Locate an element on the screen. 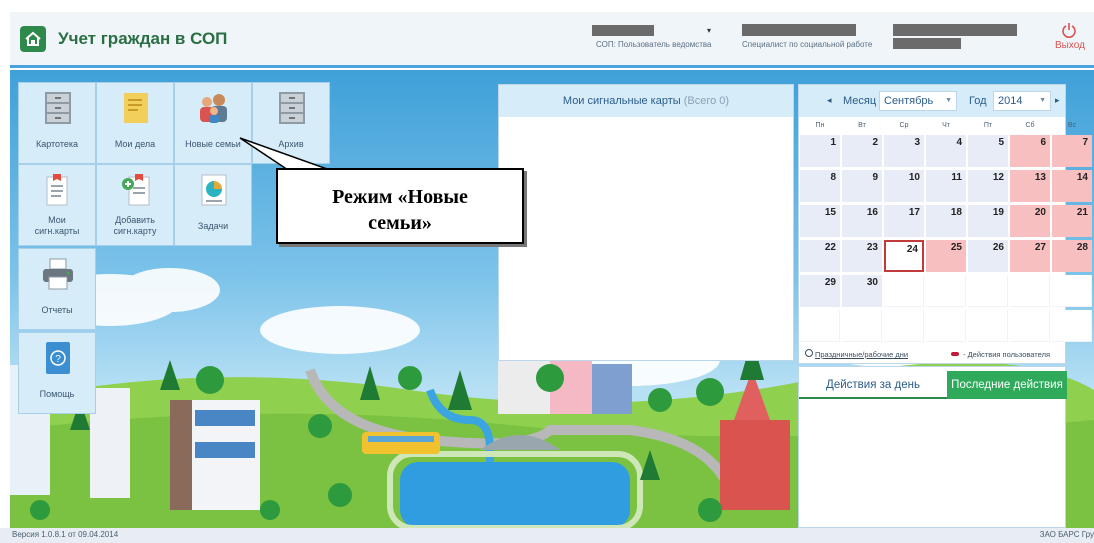  tile-kartoteka: Картотека is located at coordinates (57, 123).